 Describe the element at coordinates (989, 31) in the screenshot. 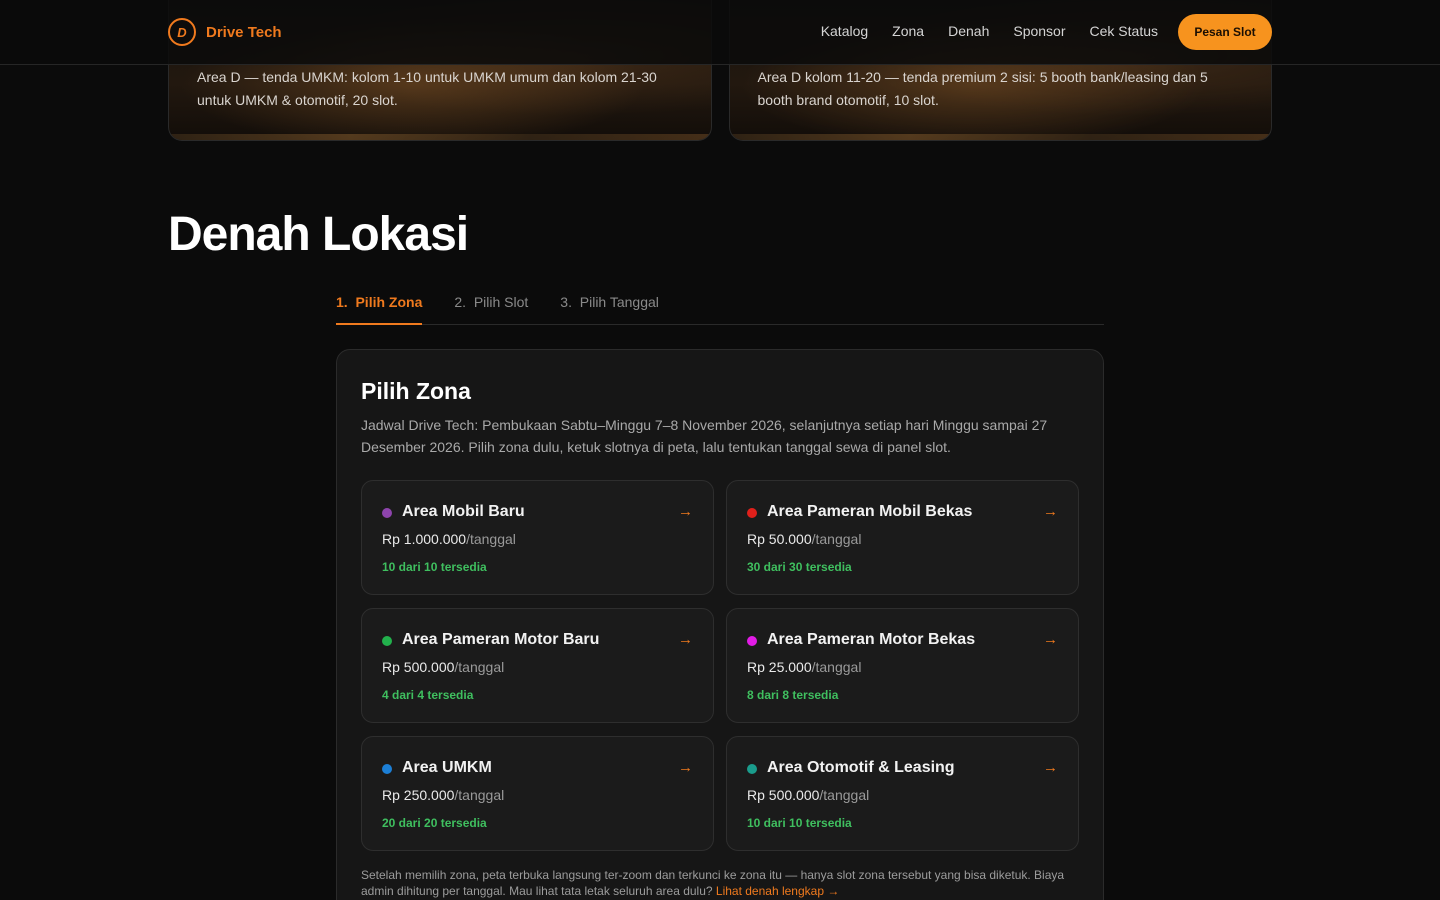

I see `main-menu: Katalog Zona Denah Sponsor Cek Status` at that location.